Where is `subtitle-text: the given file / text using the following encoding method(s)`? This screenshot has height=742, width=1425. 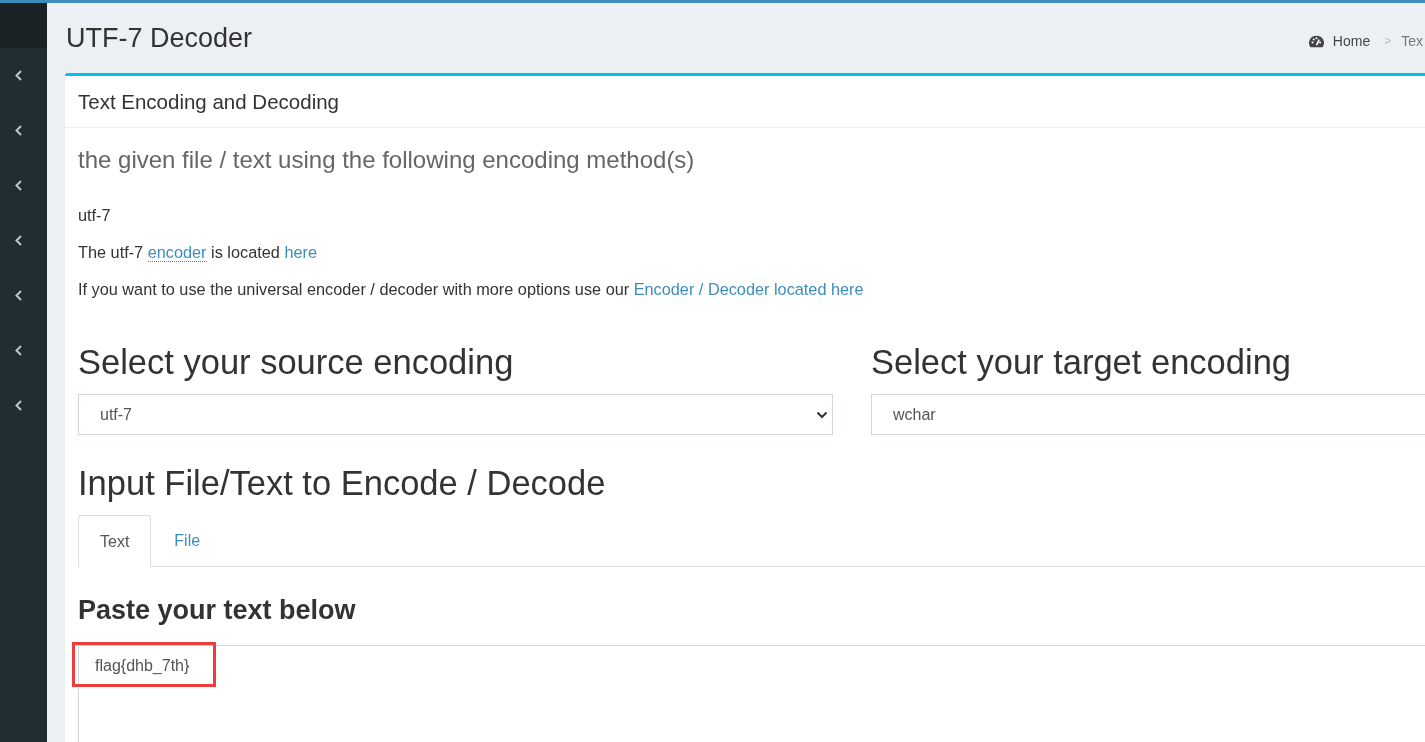 subtitle-text: the given file / text using the following encoding method(s) is located at coordinates (387, 160).